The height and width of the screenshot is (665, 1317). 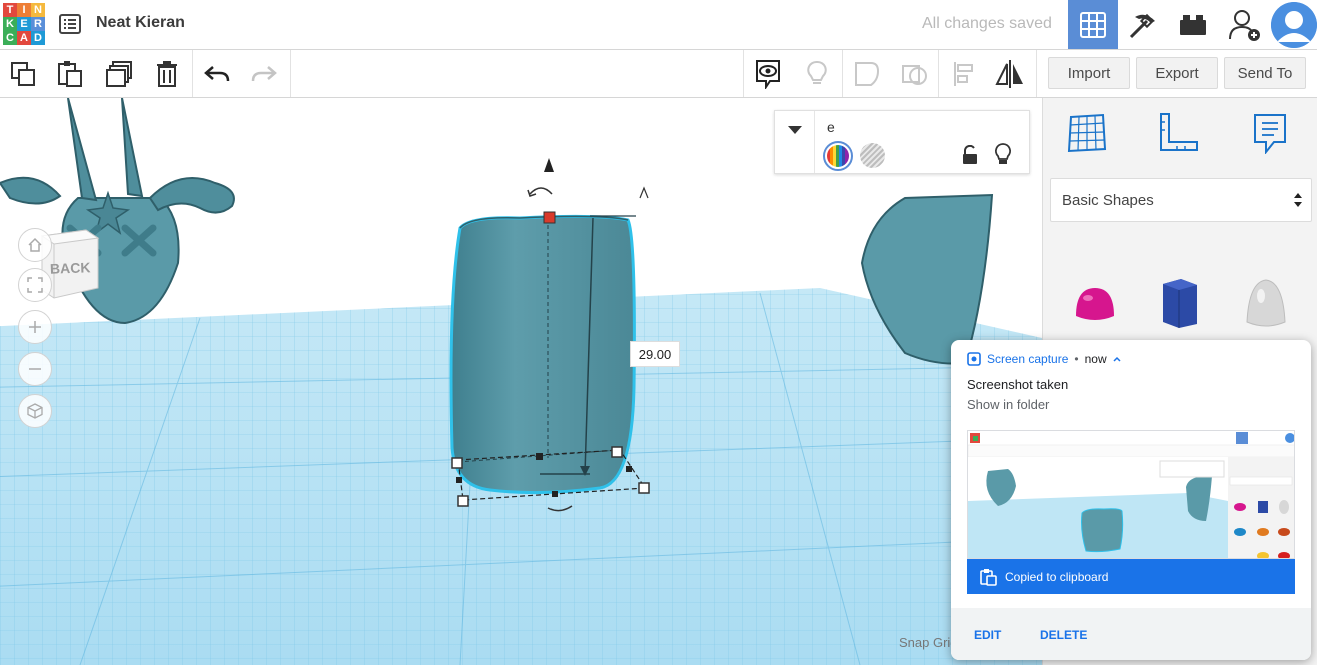 I want to click on blocks-view-button, so click(x=1143, y=24).